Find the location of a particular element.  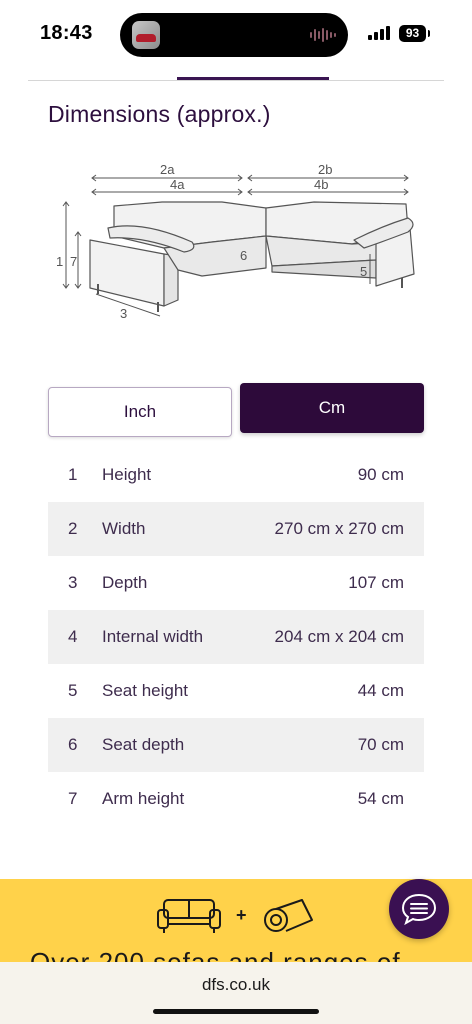

row-value: 204 cm x 204 cm is located at coordinates (339, 636).